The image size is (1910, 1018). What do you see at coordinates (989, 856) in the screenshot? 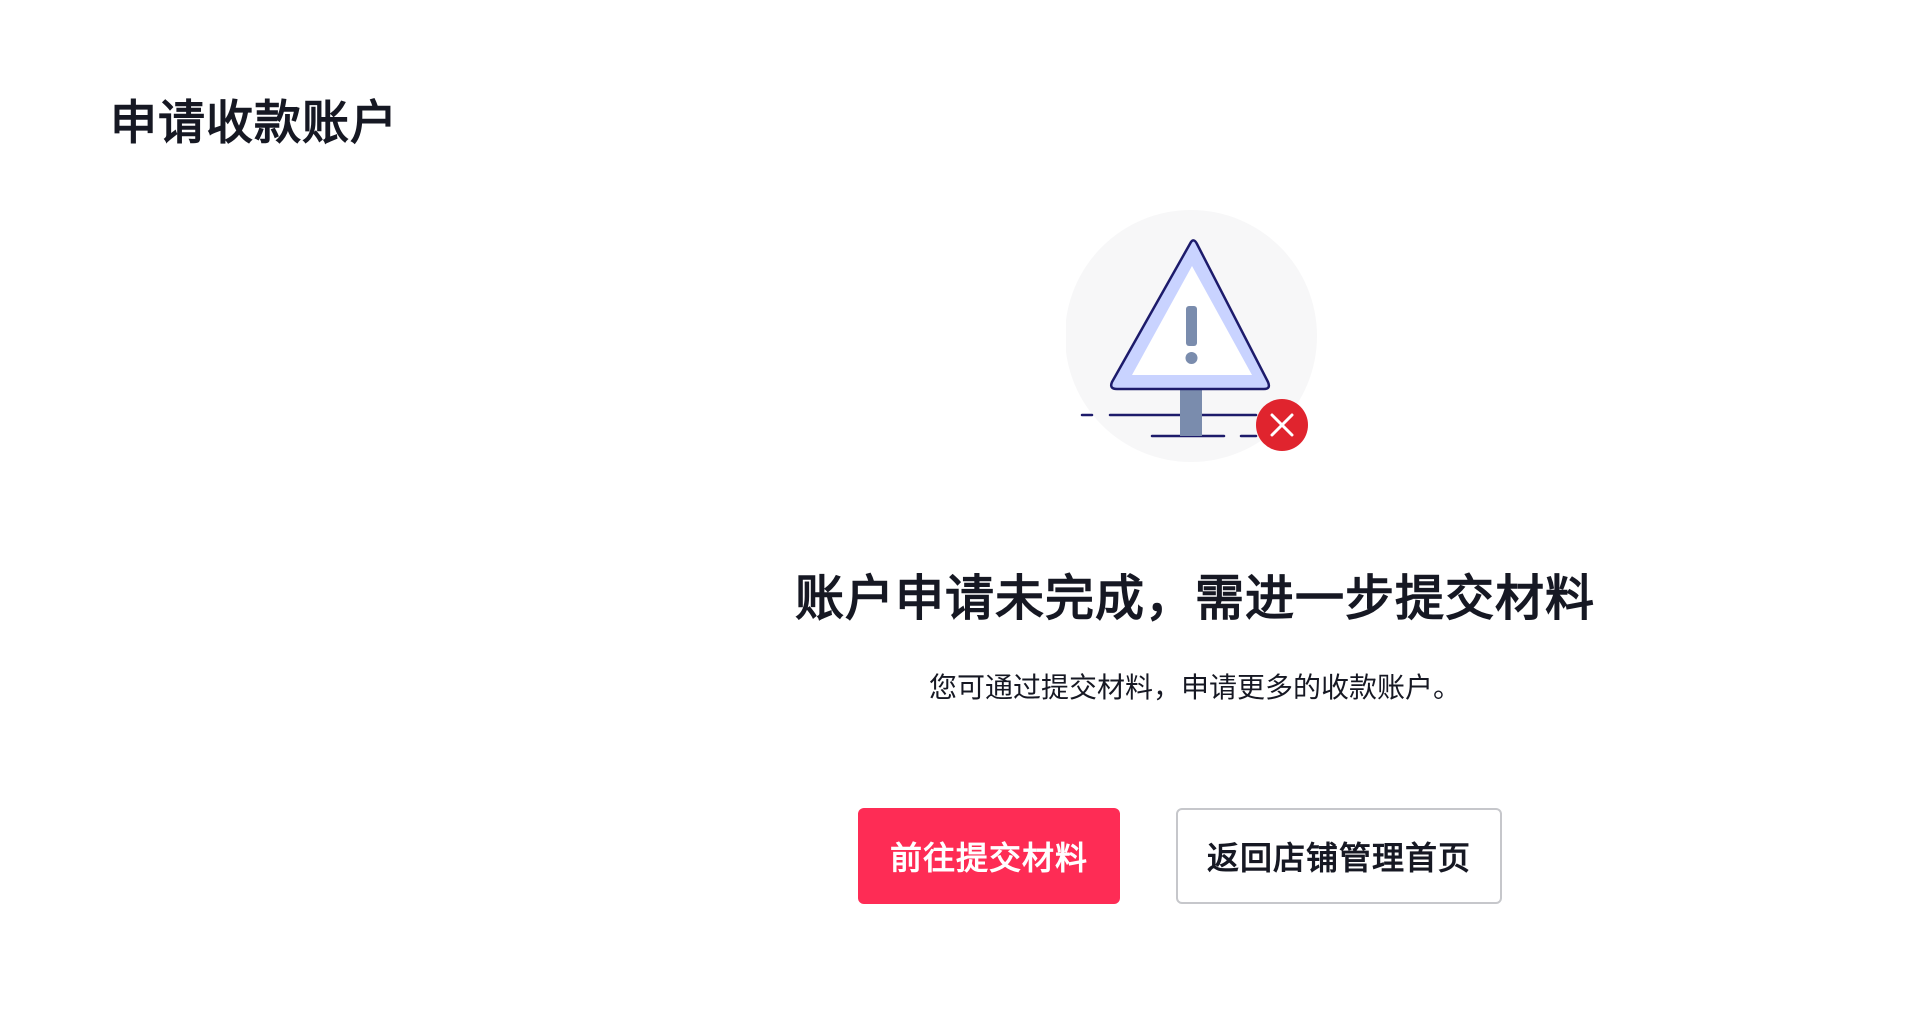
I see `submit-materials-button: 前往提交材料` at bounding box center [989, 856].